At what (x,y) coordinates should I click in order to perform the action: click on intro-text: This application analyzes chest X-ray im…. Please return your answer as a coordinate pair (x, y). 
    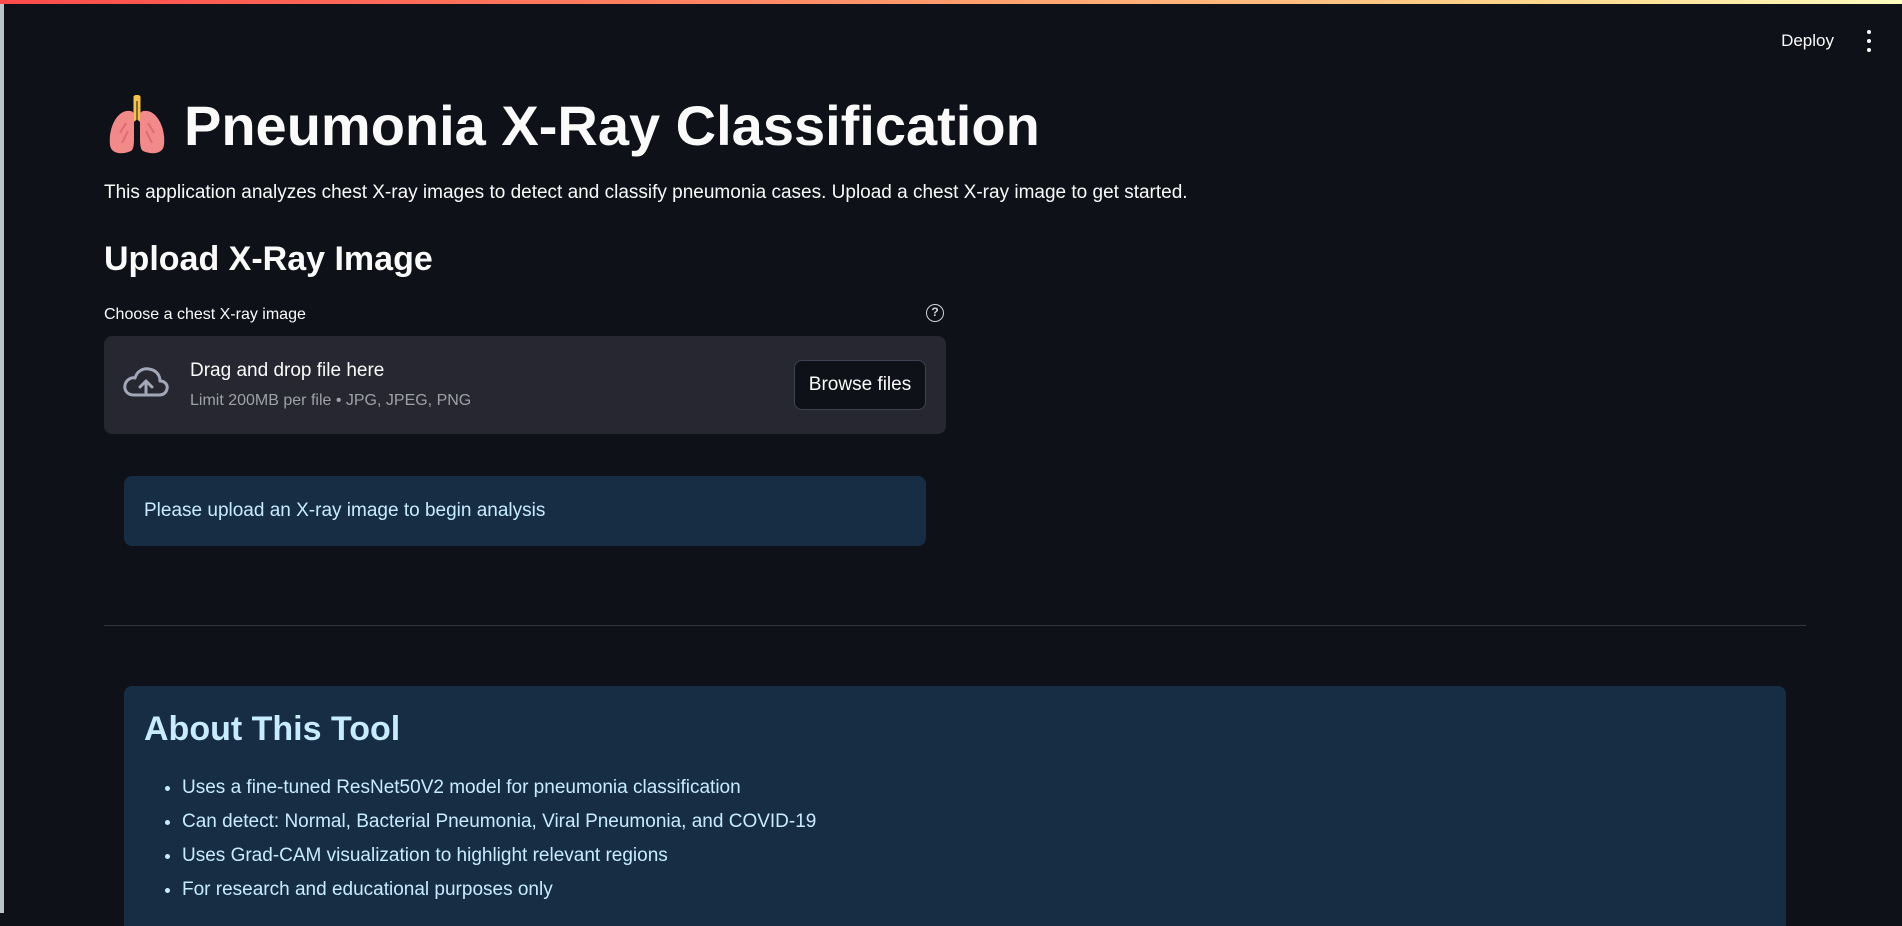
    Looking at the image, I should click on (646, 192).